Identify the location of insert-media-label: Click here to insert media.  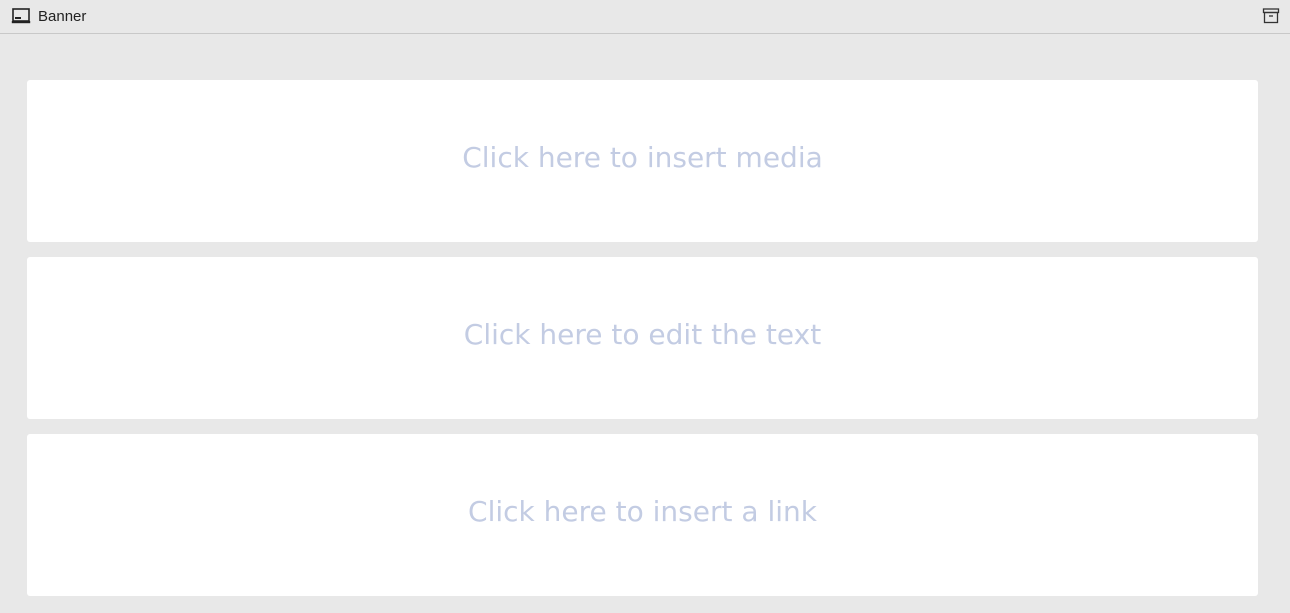
(642, 157).